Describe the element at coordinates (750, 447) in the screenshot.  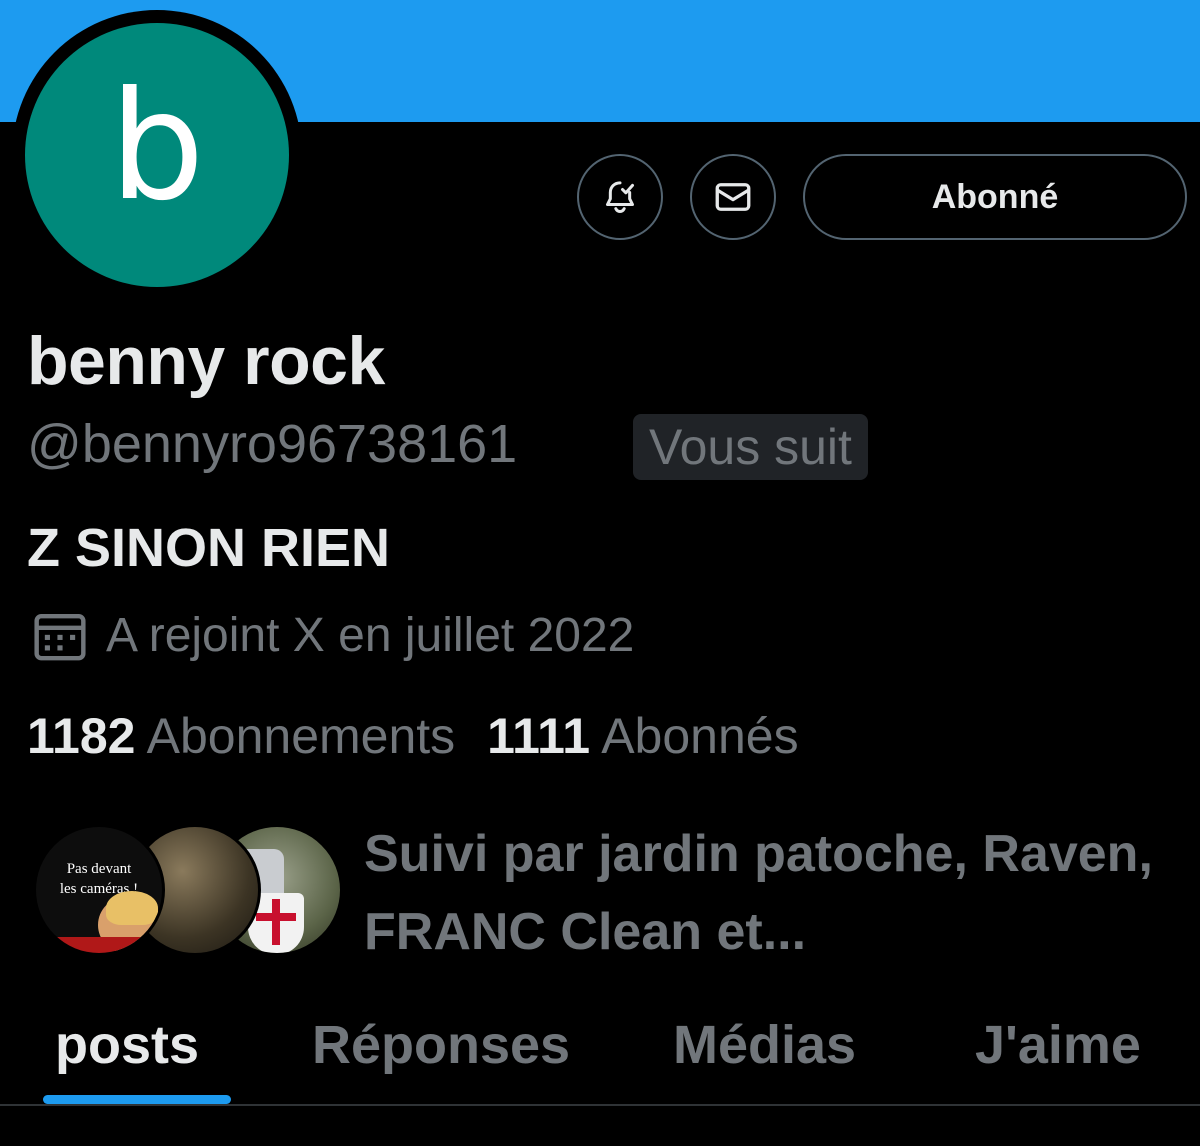
I see `follows-you-badge: Vous suit` at that location.